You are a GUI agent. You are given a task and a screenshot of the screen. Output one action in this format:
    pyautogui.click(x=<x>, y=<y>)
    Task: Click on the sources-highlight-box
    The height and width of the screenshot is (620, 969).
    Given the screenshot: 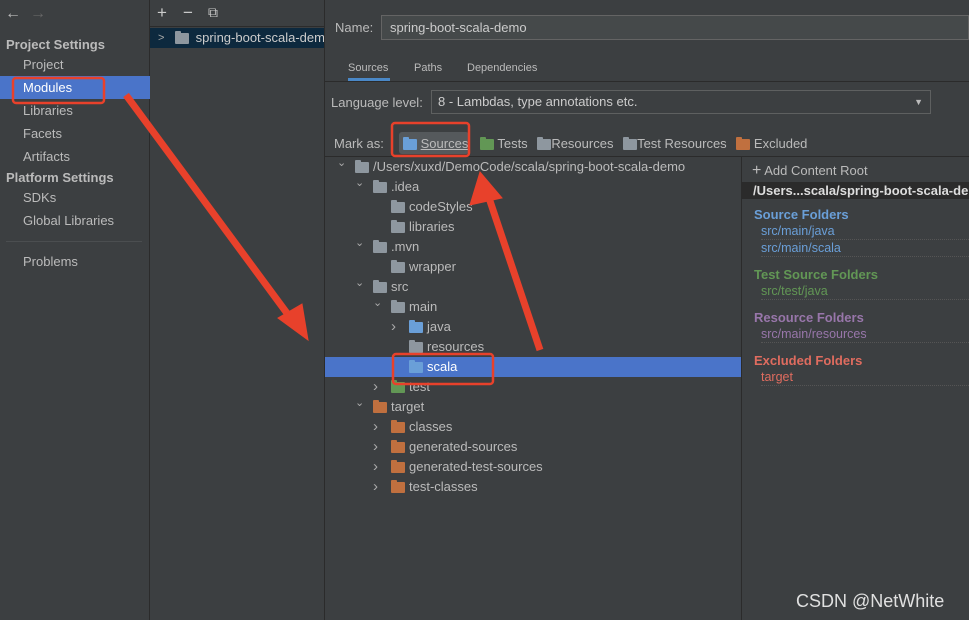 What is the action you would take?
    pyautogui.click(x=430, y=139)
    